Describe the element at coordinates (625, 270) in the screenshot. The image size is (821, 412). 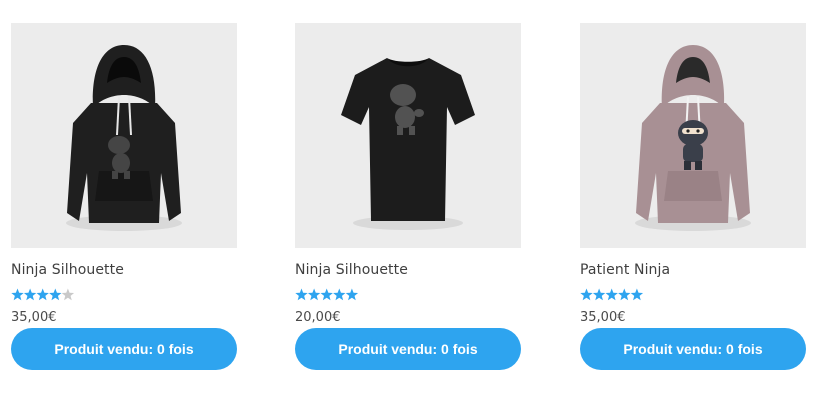
I see `product-title: Patient Ninja` at that location.